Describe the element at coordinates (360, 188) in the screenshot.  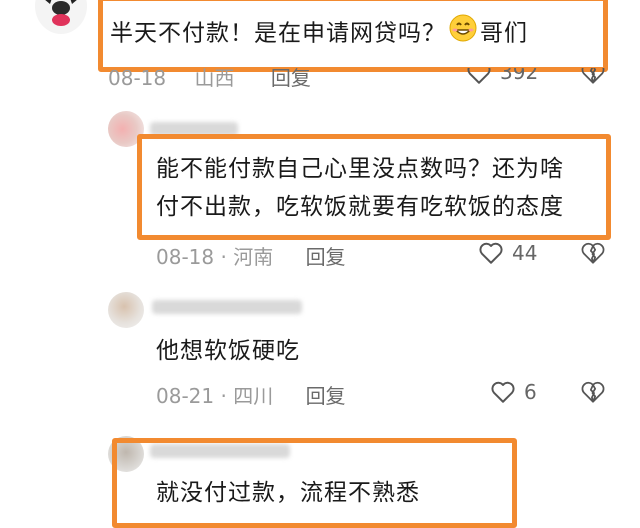
I see `comment-text: 能不能付款自己心里没点数吗？还为啥 付不出款，吃软饭就要有吃软饭的态度` at that location.